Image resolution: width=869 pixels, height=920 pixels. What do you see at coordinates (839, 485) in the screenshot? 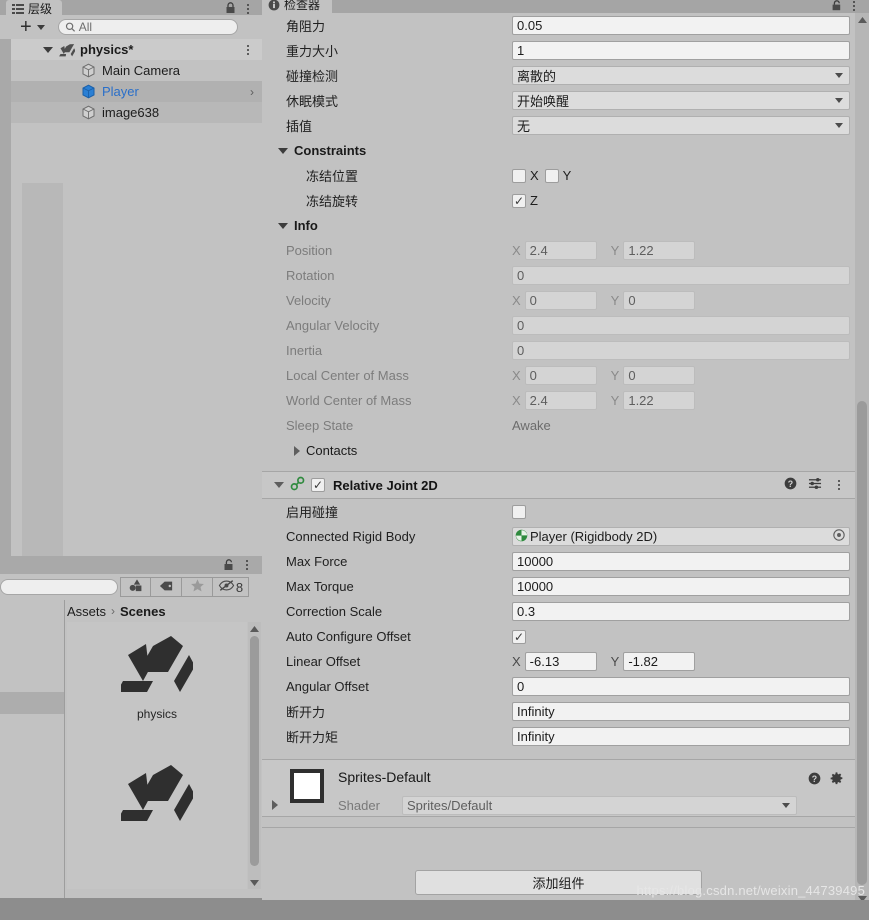
I see `component-menu-icon` at bounding box center [839, 485].